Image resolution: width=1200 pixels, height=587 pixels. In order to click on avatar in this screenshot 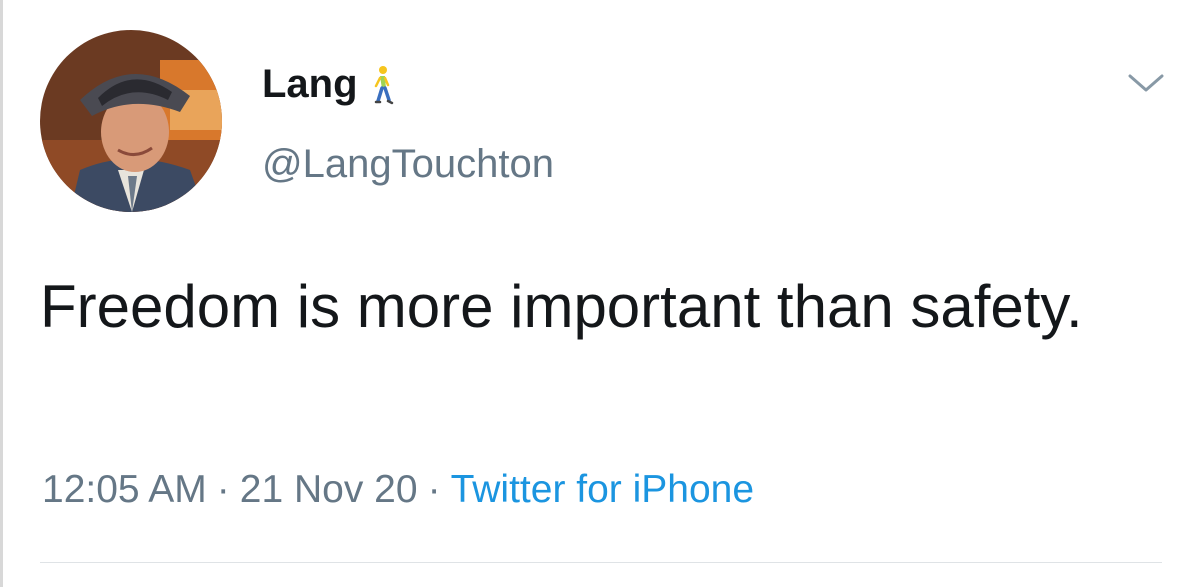, I will do `click(131, 121)`.